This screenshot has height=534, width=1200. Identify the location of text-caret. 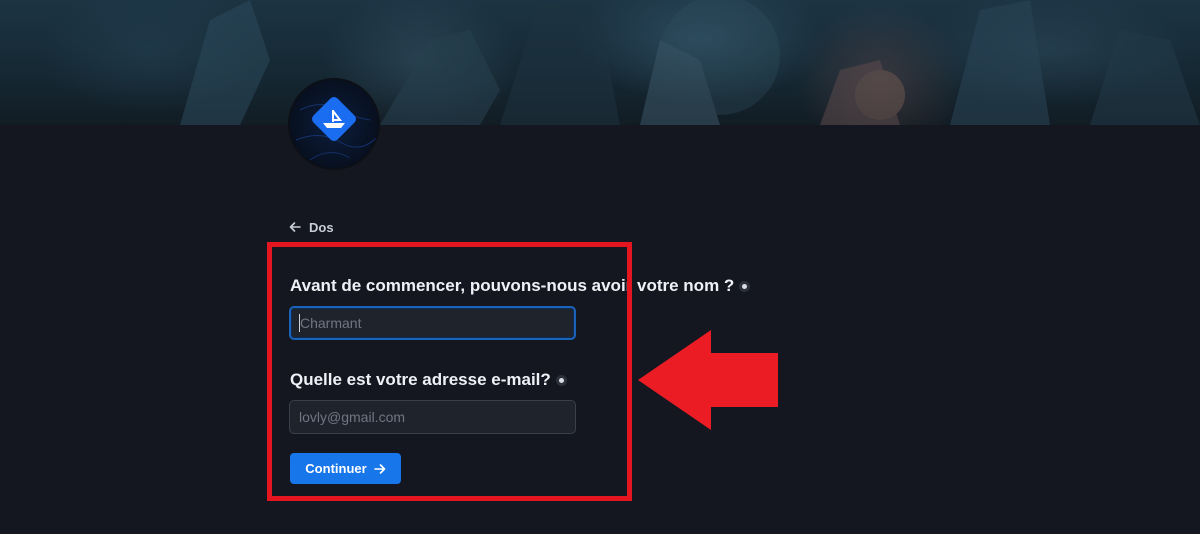
(299, 323).